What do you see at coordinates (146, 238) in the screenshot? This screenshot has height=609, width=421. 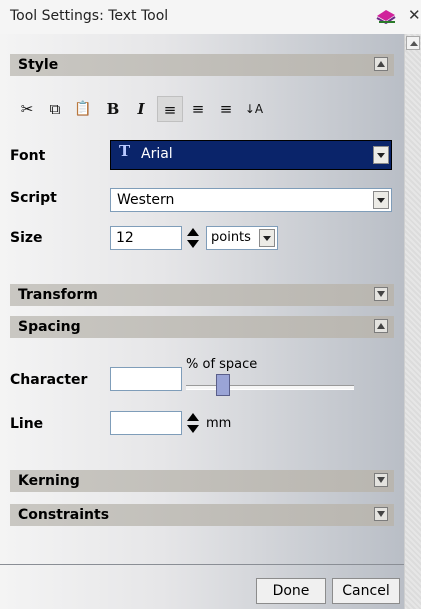 I see `size-input: 12` at bounding box center [146, 238].